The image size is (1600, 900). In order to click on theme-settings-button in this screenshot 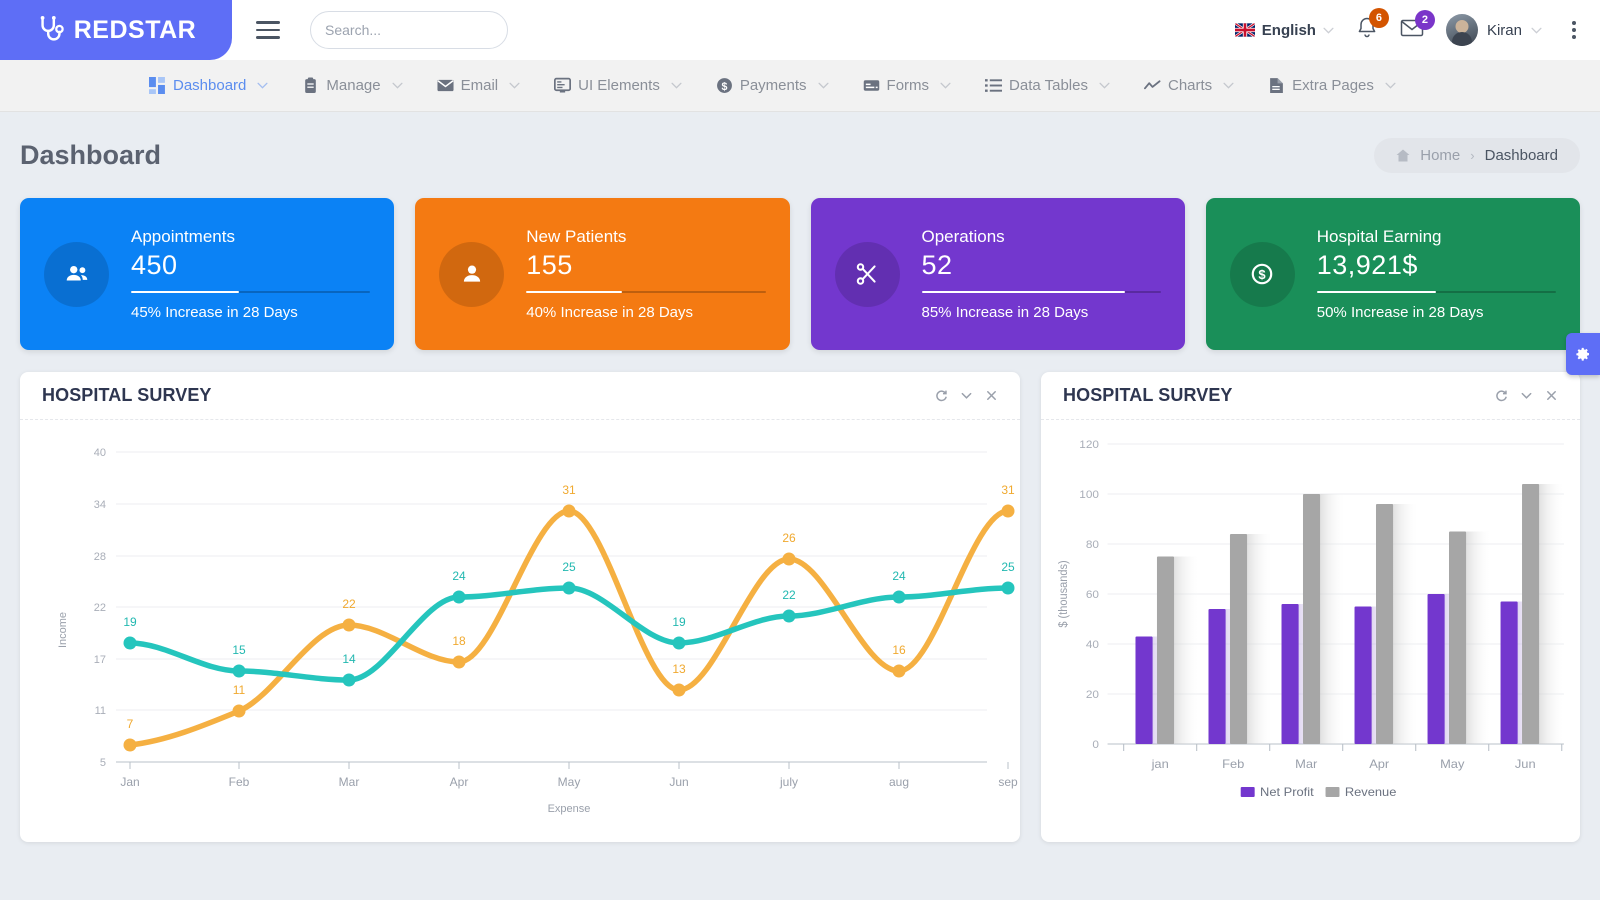, I will do `click(1583, 354)`.